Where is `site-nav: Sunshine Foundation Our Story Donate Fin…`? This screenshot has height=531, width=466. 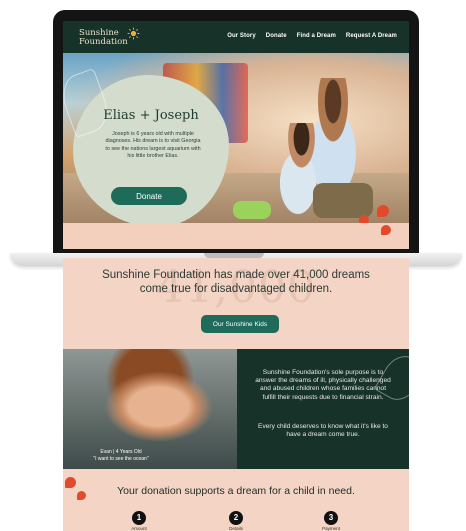
site-nav: Sunshine Foundation Our Story Donate Fin… is located at coordinates (236, 37).